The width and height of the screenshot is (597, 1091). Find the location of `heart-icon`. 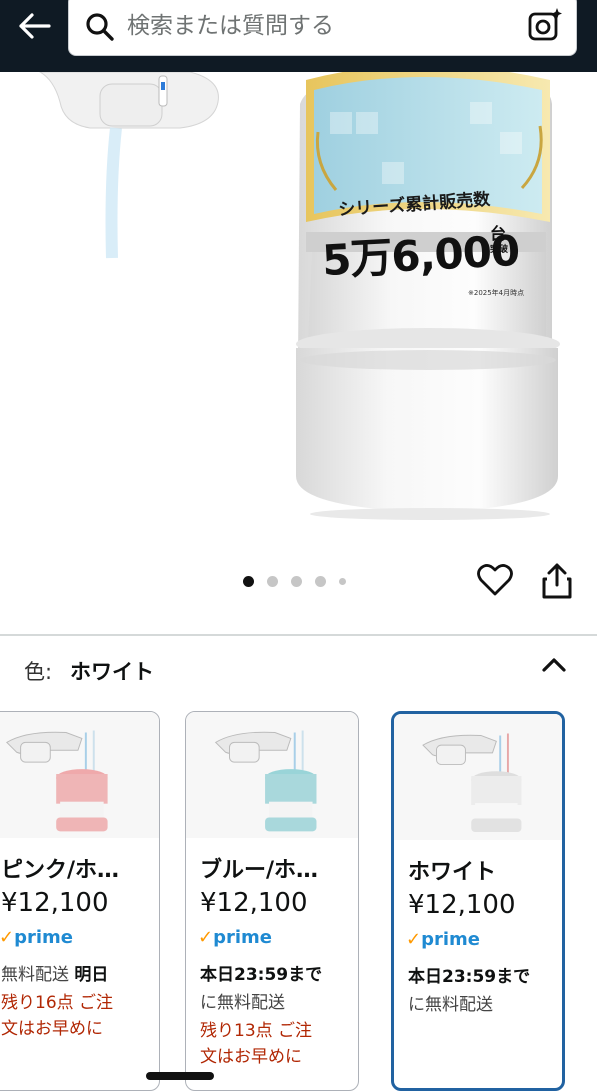

heart-icon is located at coordinates (495, 580).